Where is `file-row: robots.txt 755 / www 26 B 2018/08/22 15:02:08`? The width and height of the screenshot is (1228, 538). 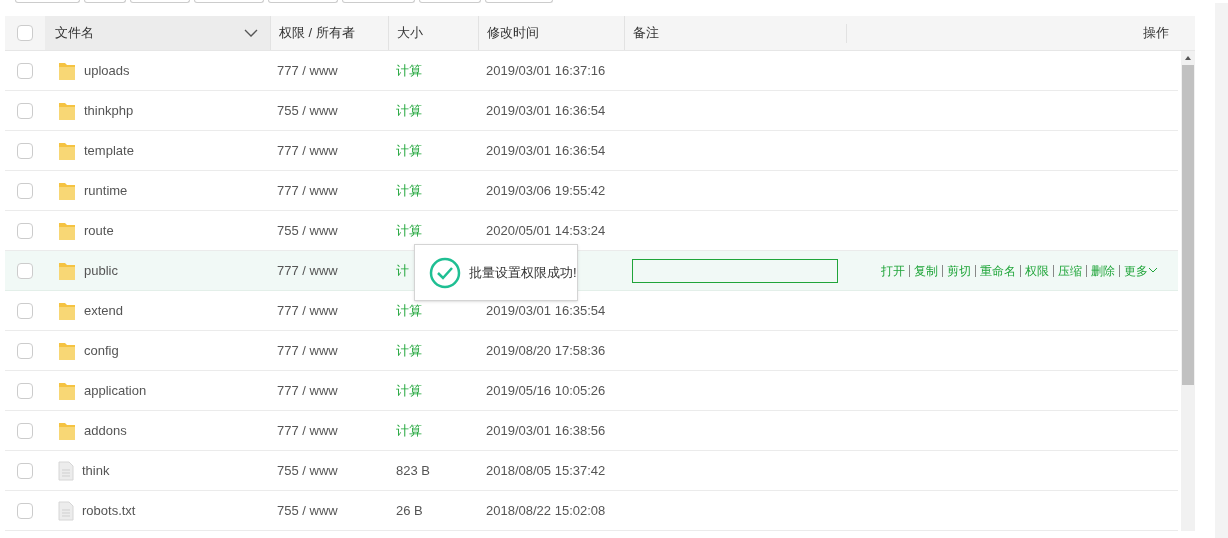 file-row: robots.txt 755 / www 26 B 2018/08/22 15:02:08 is located at coordinates (591, 511).